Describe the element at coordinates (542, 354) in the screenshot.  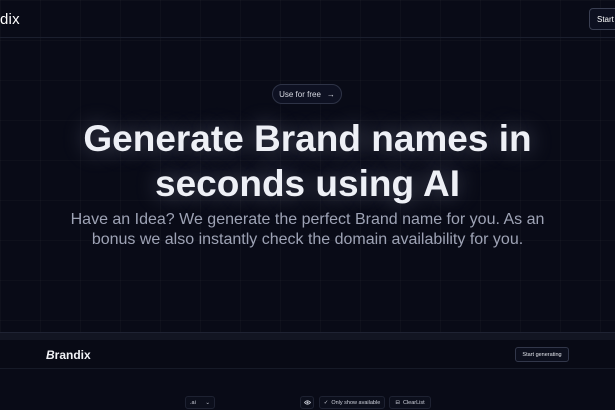
I see `start-generating-button: Start generating` at that location.